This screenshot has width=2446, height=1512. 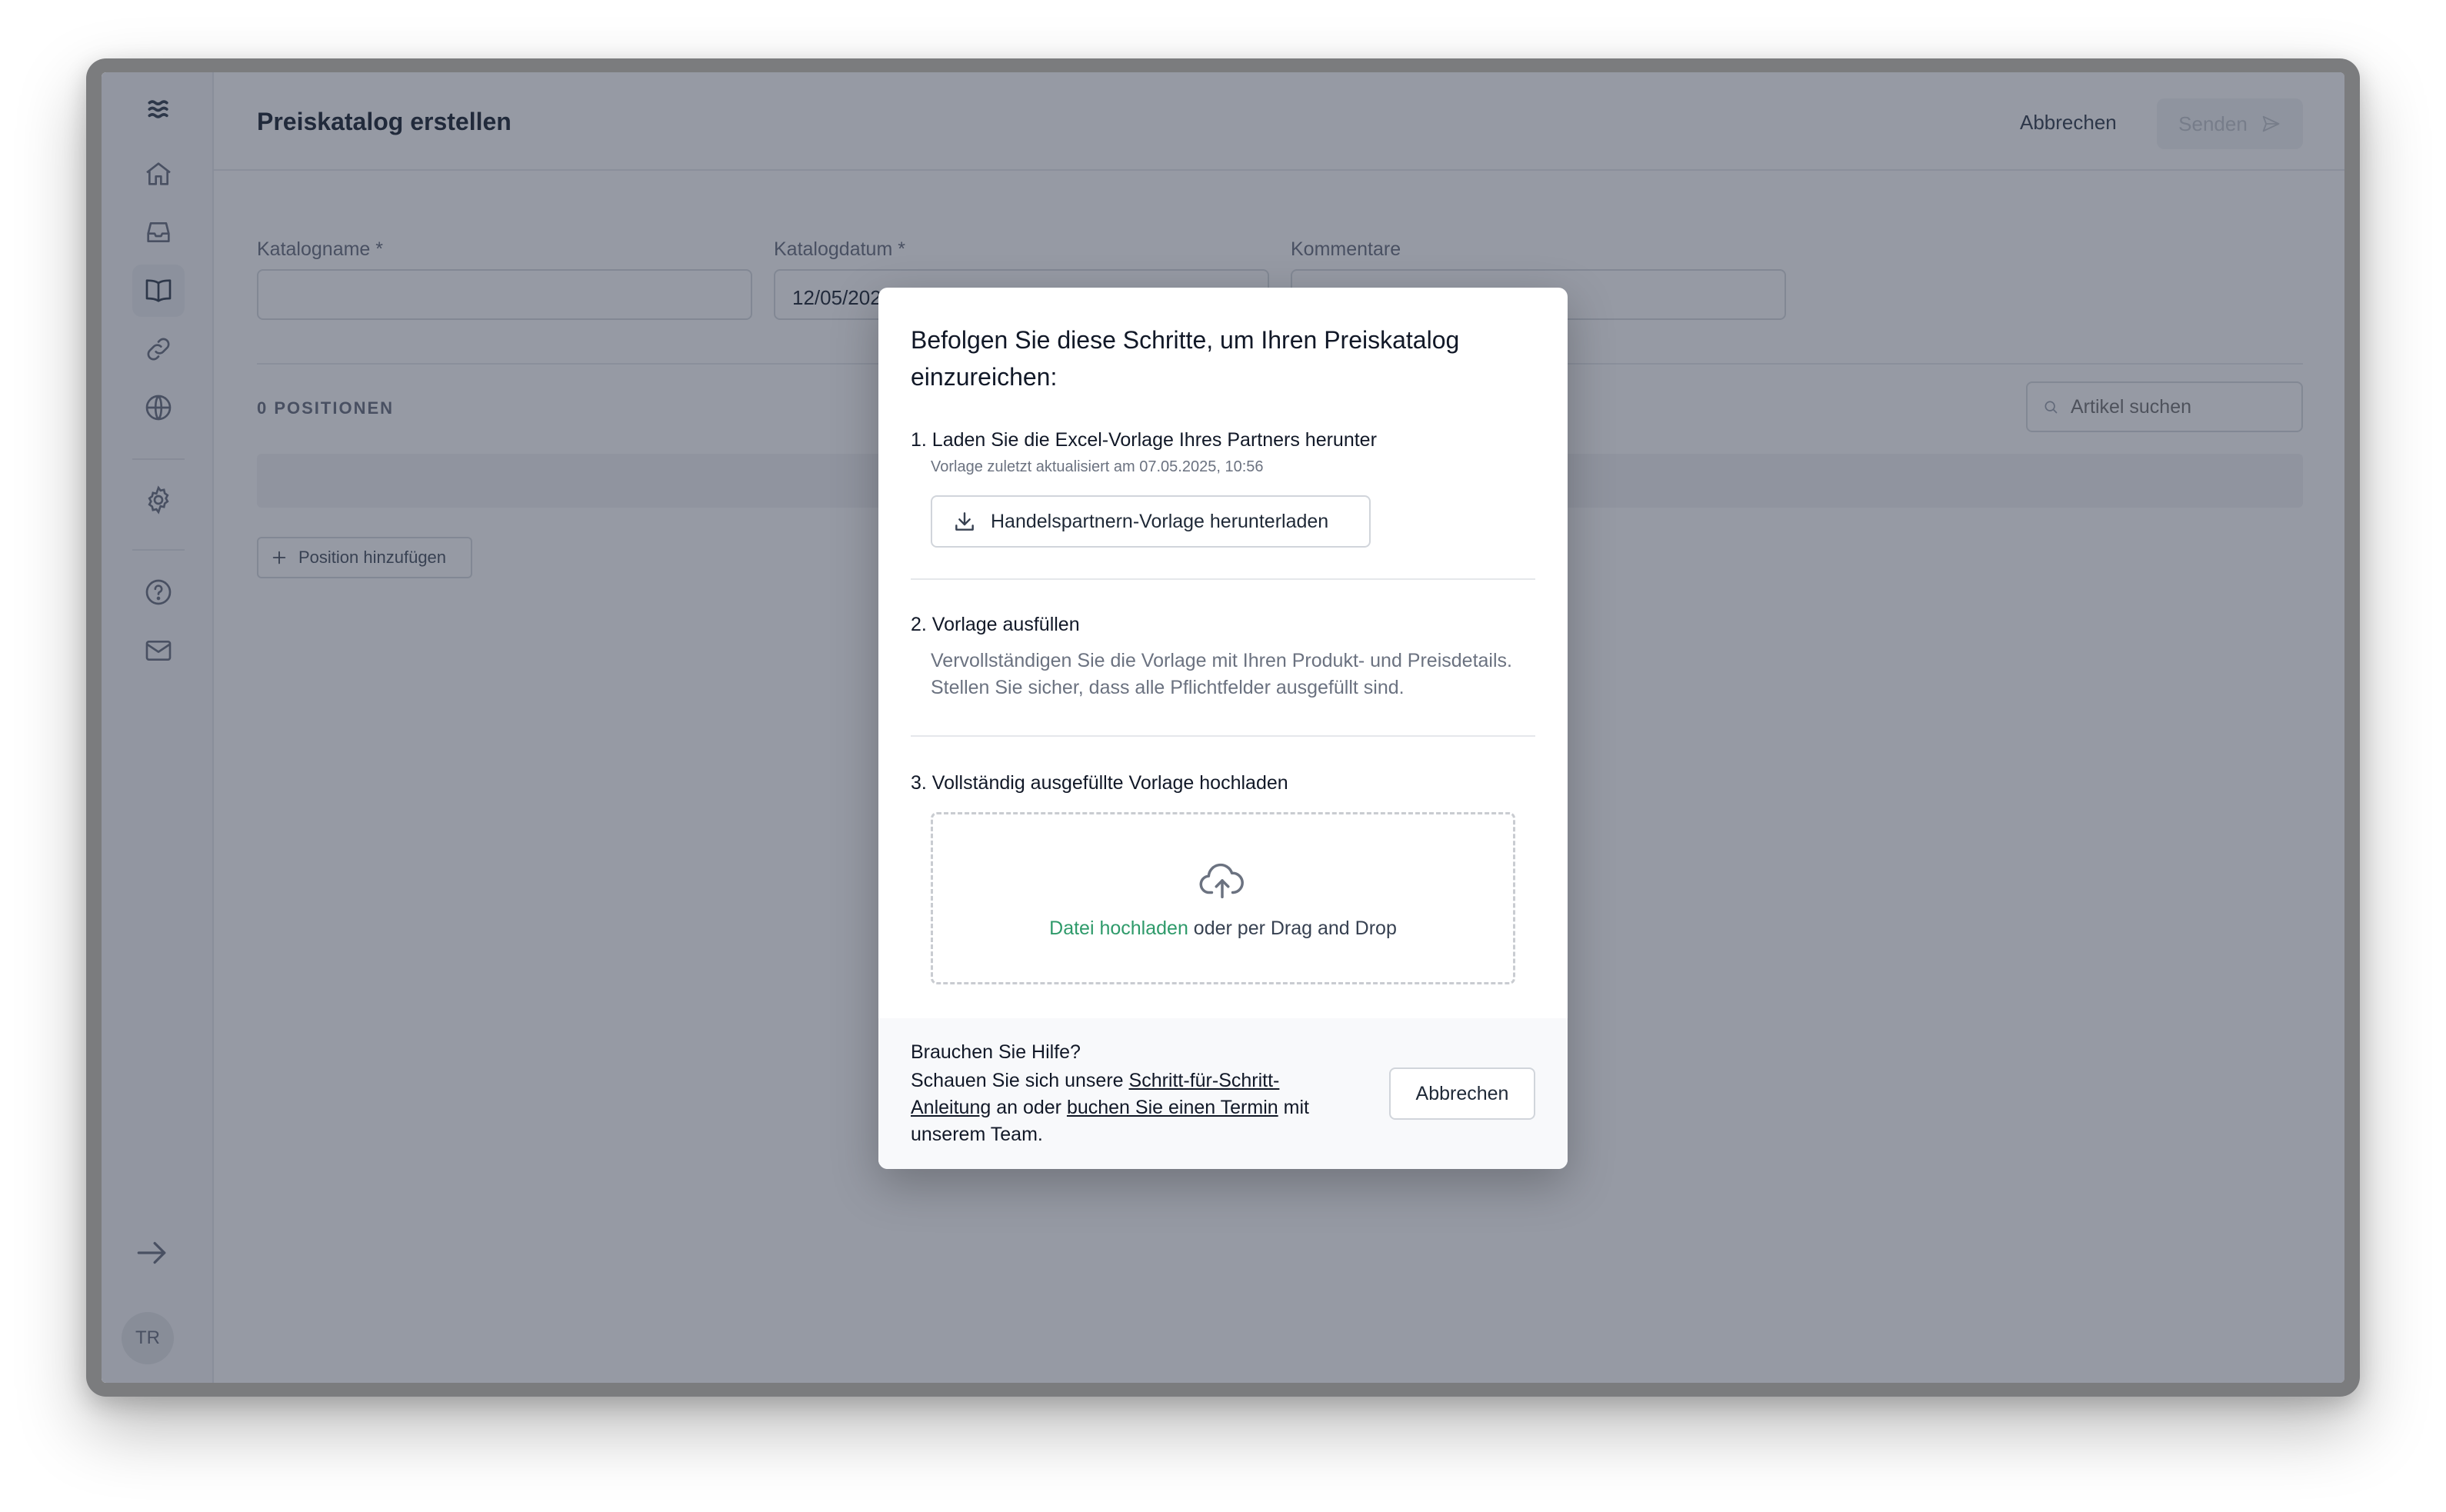 I want to click on book-appointment-link: buchen Sie einen Termin, so click(x=1173, y=1107).